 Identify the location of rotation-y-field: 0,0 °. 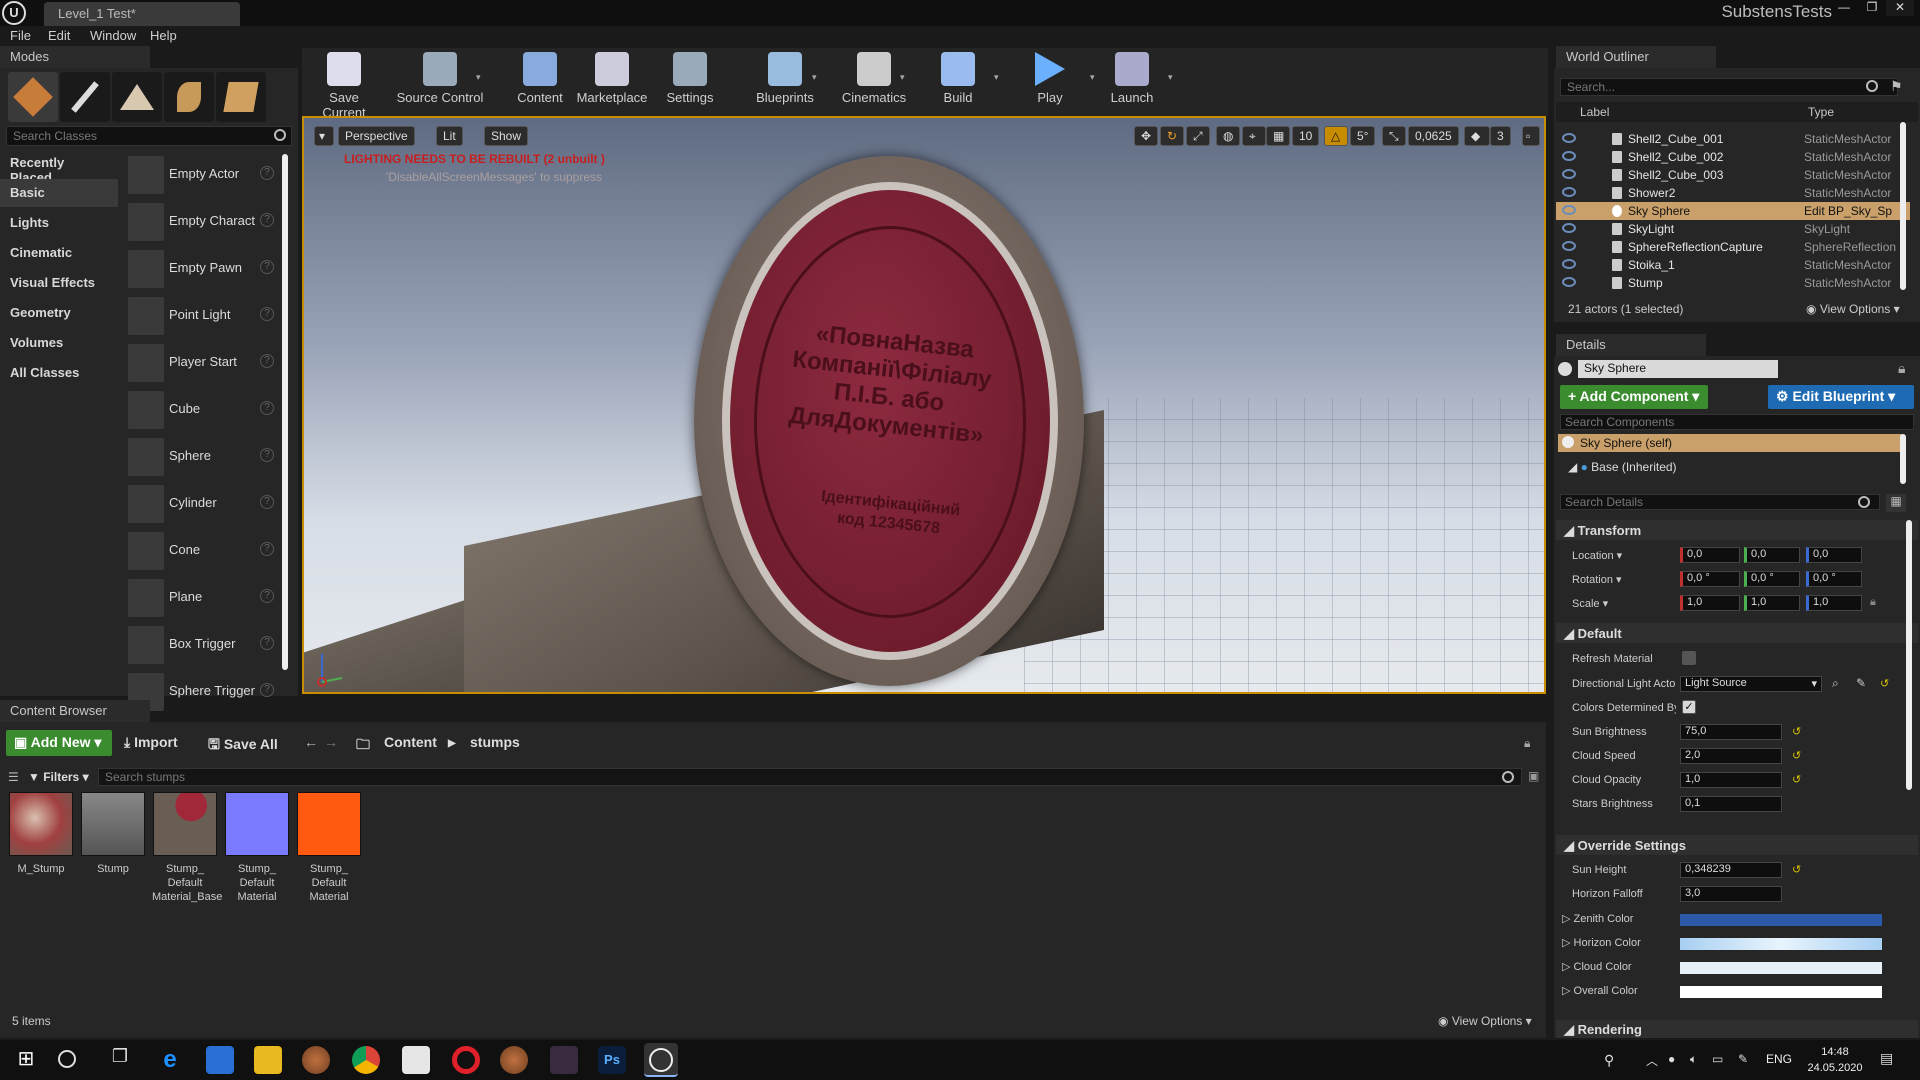
(1772, 579).